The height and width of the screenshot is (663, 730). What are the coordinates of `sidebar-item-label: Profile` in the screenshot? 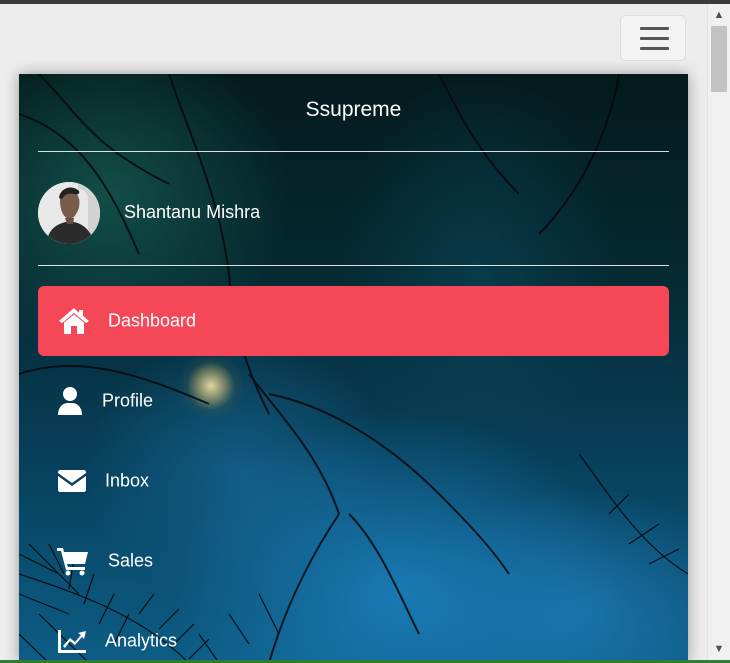 It's located at (128, 400).